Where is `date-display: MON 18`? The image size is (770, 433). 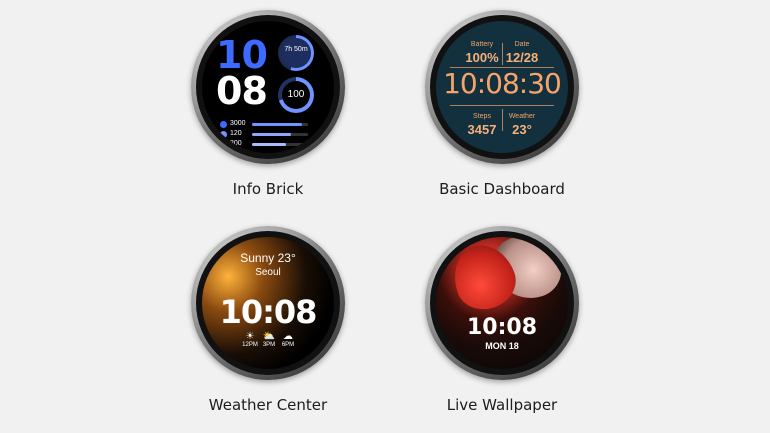
date-display: MON 18 is located at coordinates (502, 346).